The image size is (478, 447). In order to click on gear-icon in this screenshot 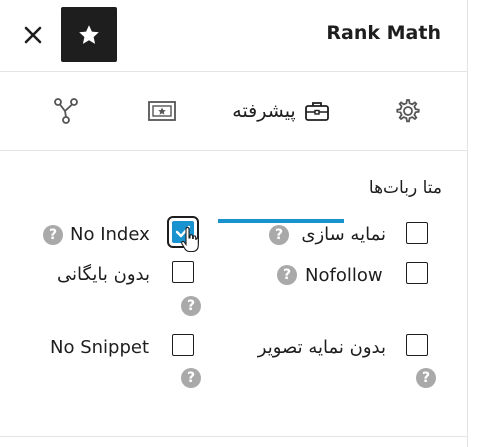, I will do `click(408, 111)`.